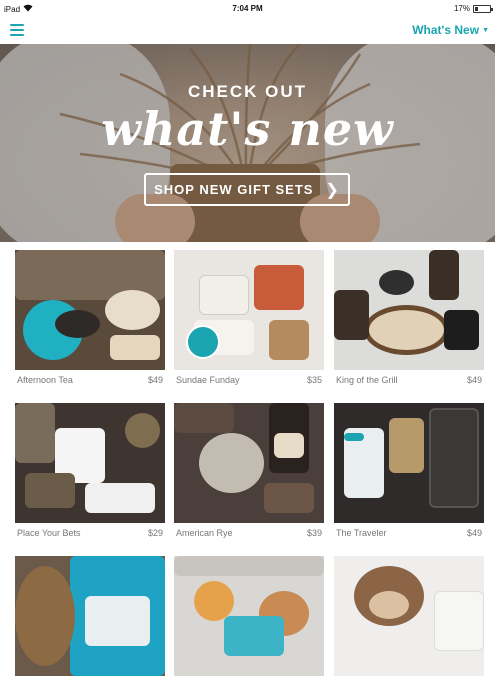 This screenshot has height=679, width=495. I want to click on dropdown-label: What's New, so click(446, 30).